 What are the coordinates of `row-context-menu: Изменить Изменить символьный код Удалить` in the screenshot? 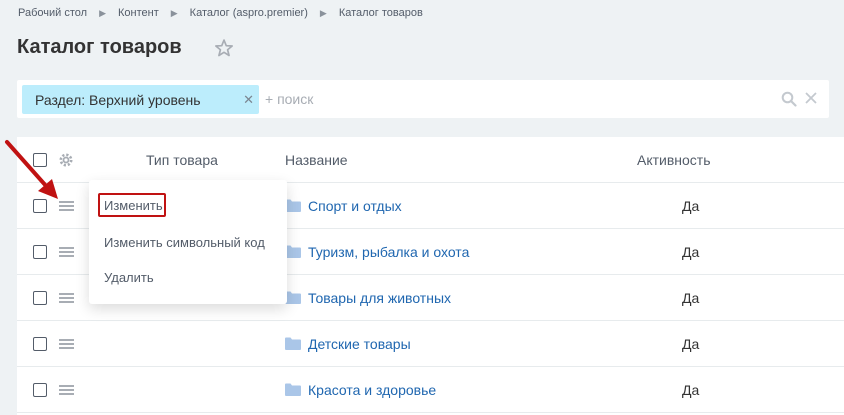 It's located at (188, 242).